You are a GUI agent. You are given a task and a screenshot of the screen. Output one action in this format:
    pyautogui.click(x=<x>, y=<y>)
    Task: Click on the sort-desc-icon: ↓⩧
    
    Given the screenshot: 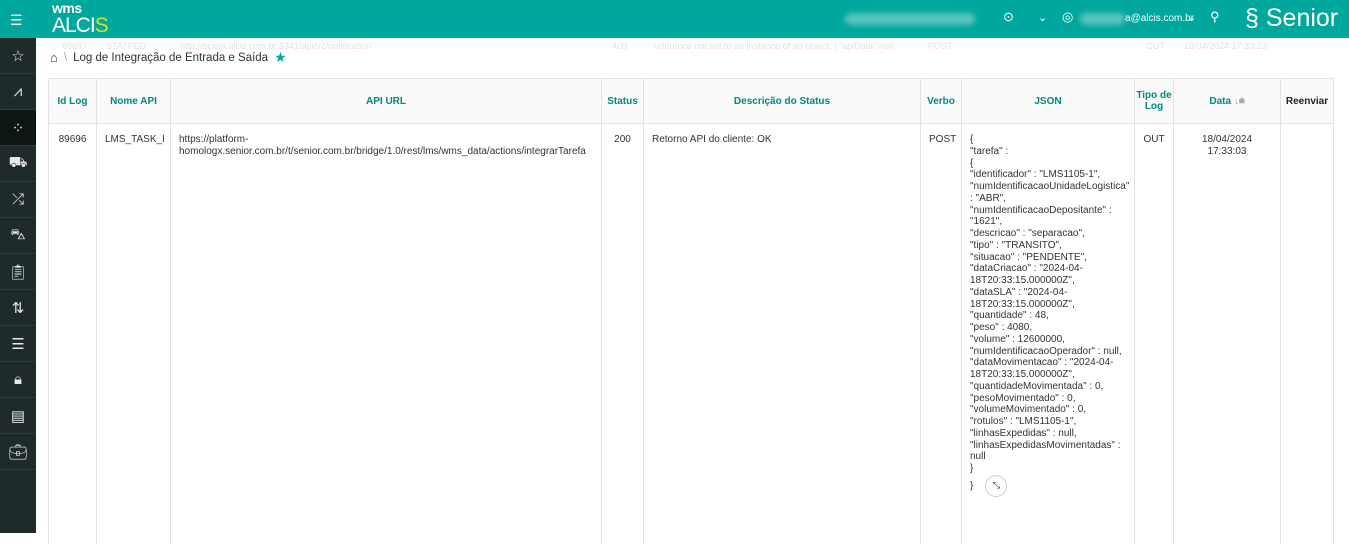 What is the action you would take?
    pyautogui.click(x=1239, y=101)
    